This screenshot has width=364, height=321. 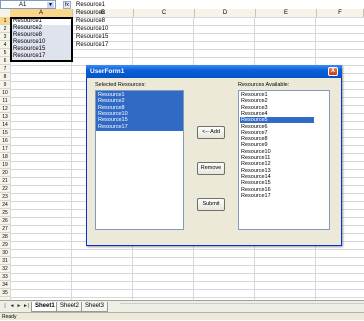 What do you see at coordinates (5, 173) in the screenshot?
I see `row-header: 20` at bounding box center [5, 173].